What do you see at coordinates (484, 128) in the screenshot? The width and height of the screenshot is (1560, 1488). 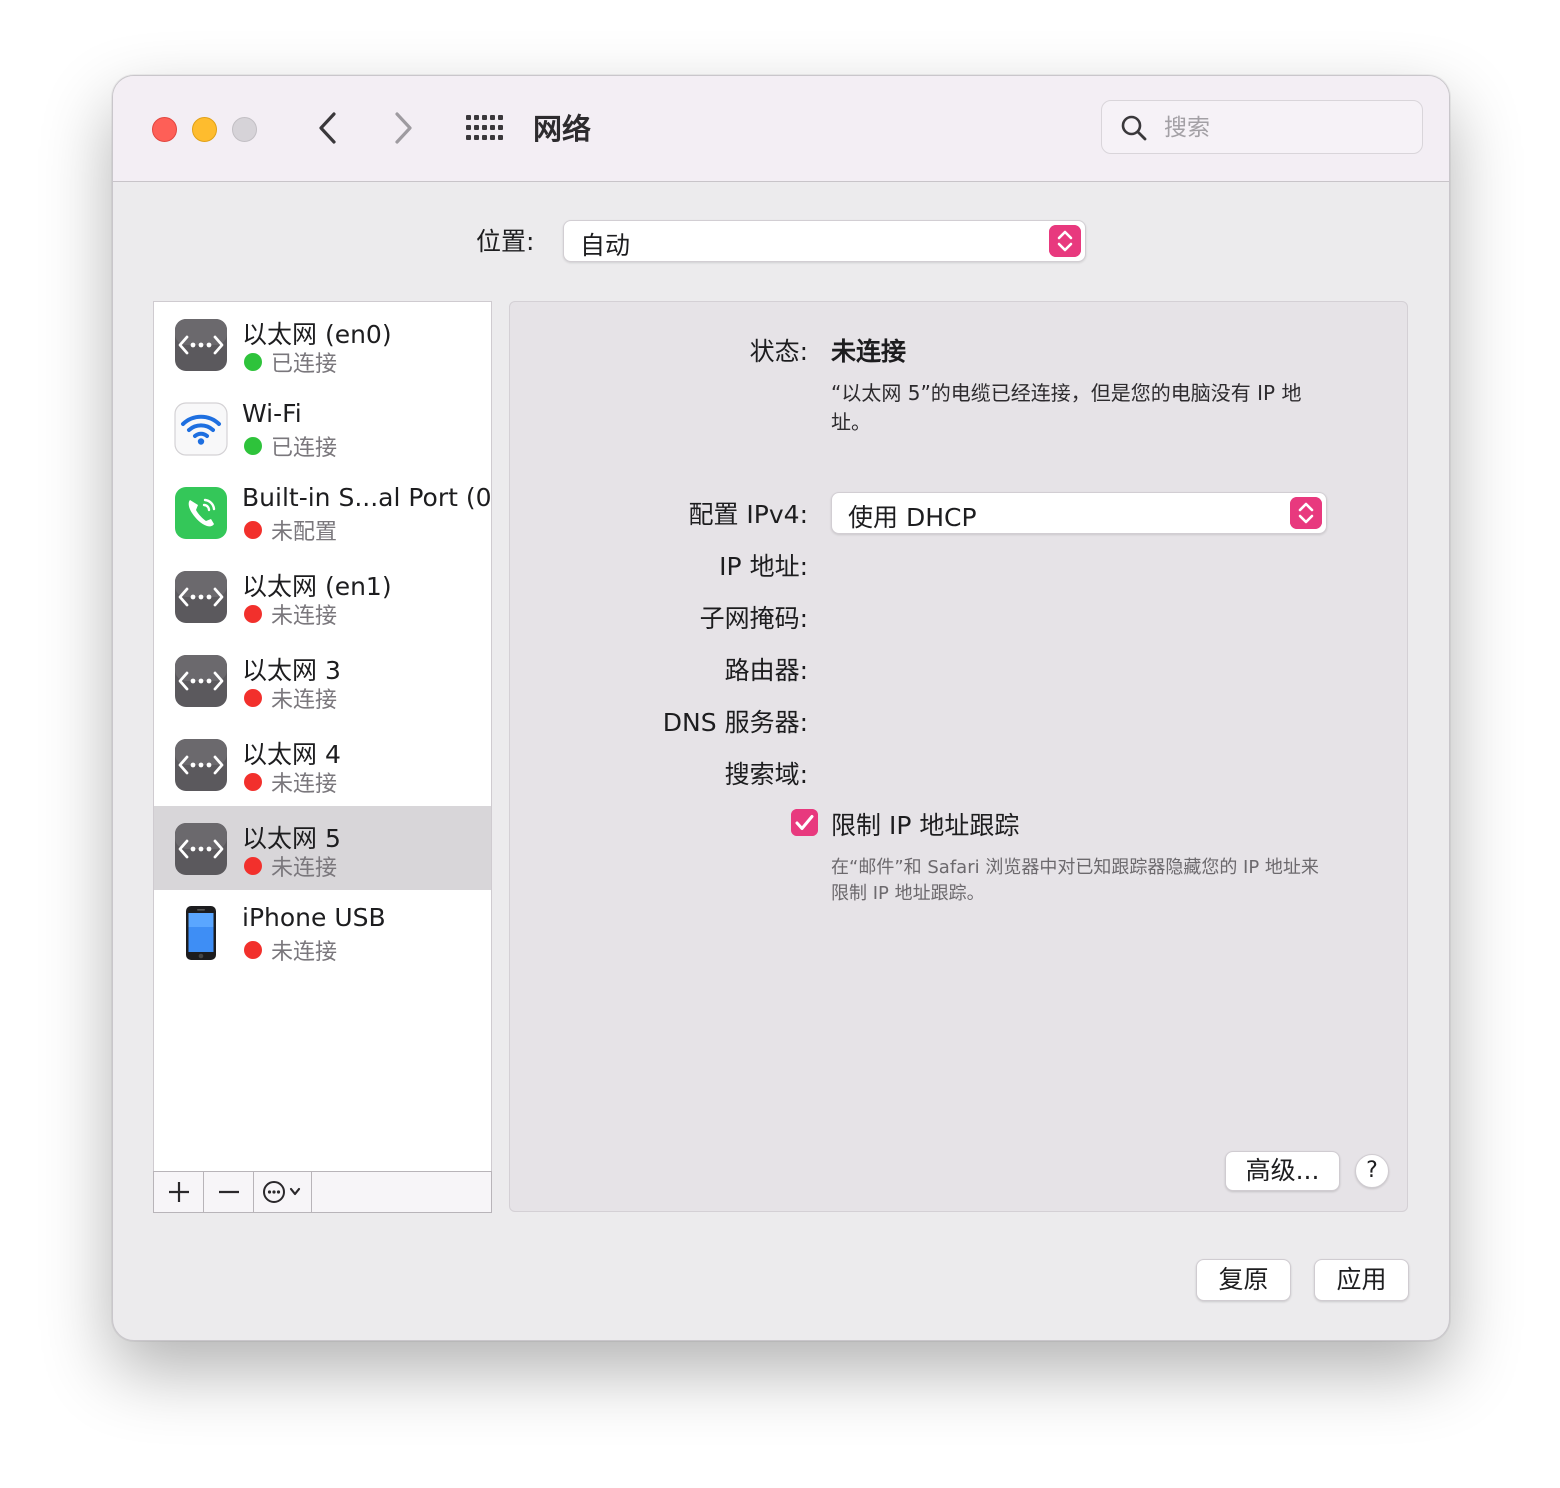 I see `show-all-grid-icon` at bounding box center [484, 128].